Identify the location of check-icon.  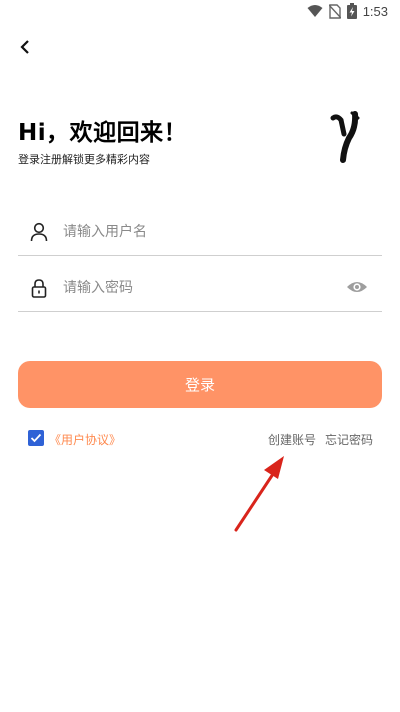
(36, 438).